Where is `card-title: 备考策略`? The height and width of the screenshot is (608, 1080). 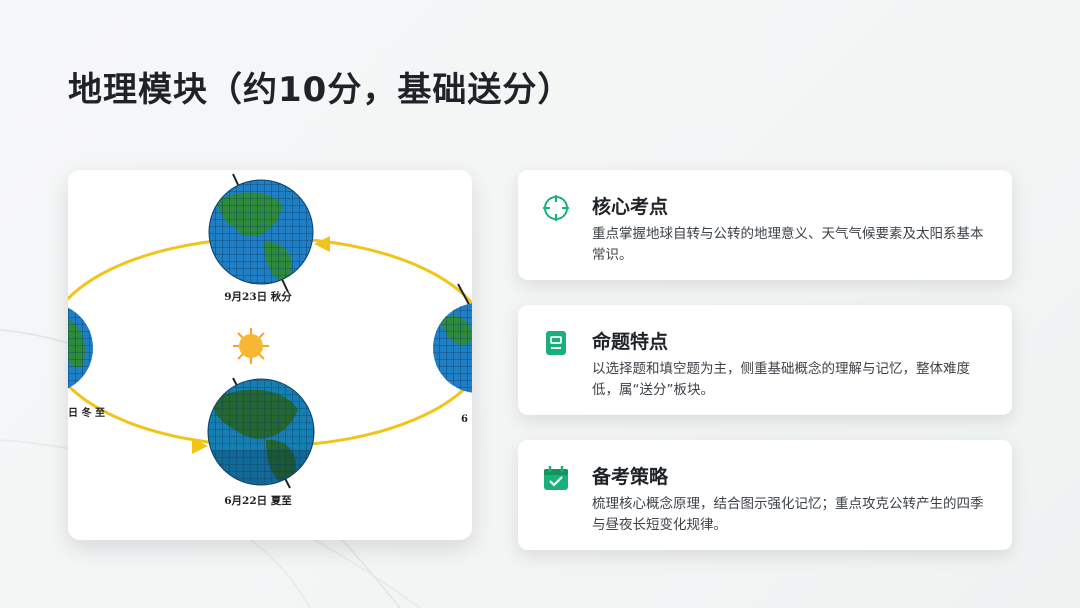
card-title: 备考策略 is located at coordinates (630, 477).